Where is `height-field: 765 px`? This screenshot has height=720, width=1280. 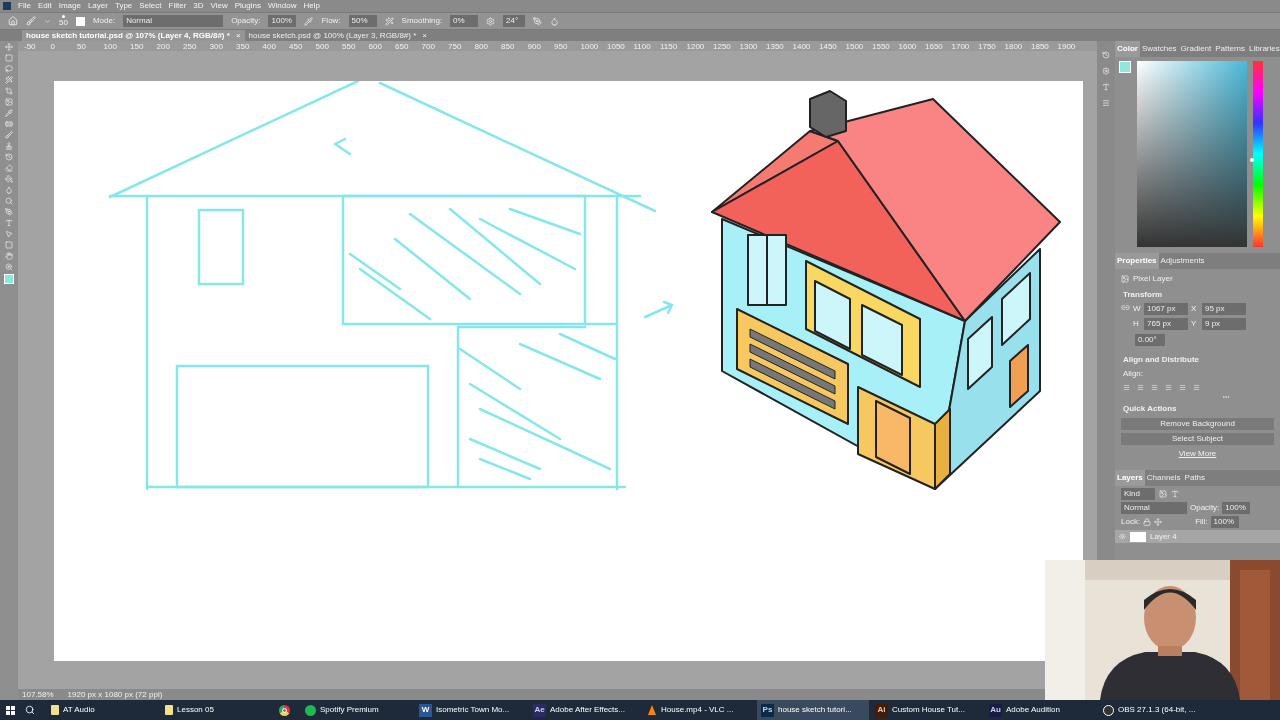 height-field: 765 px is located at coordinates (1166, 324).